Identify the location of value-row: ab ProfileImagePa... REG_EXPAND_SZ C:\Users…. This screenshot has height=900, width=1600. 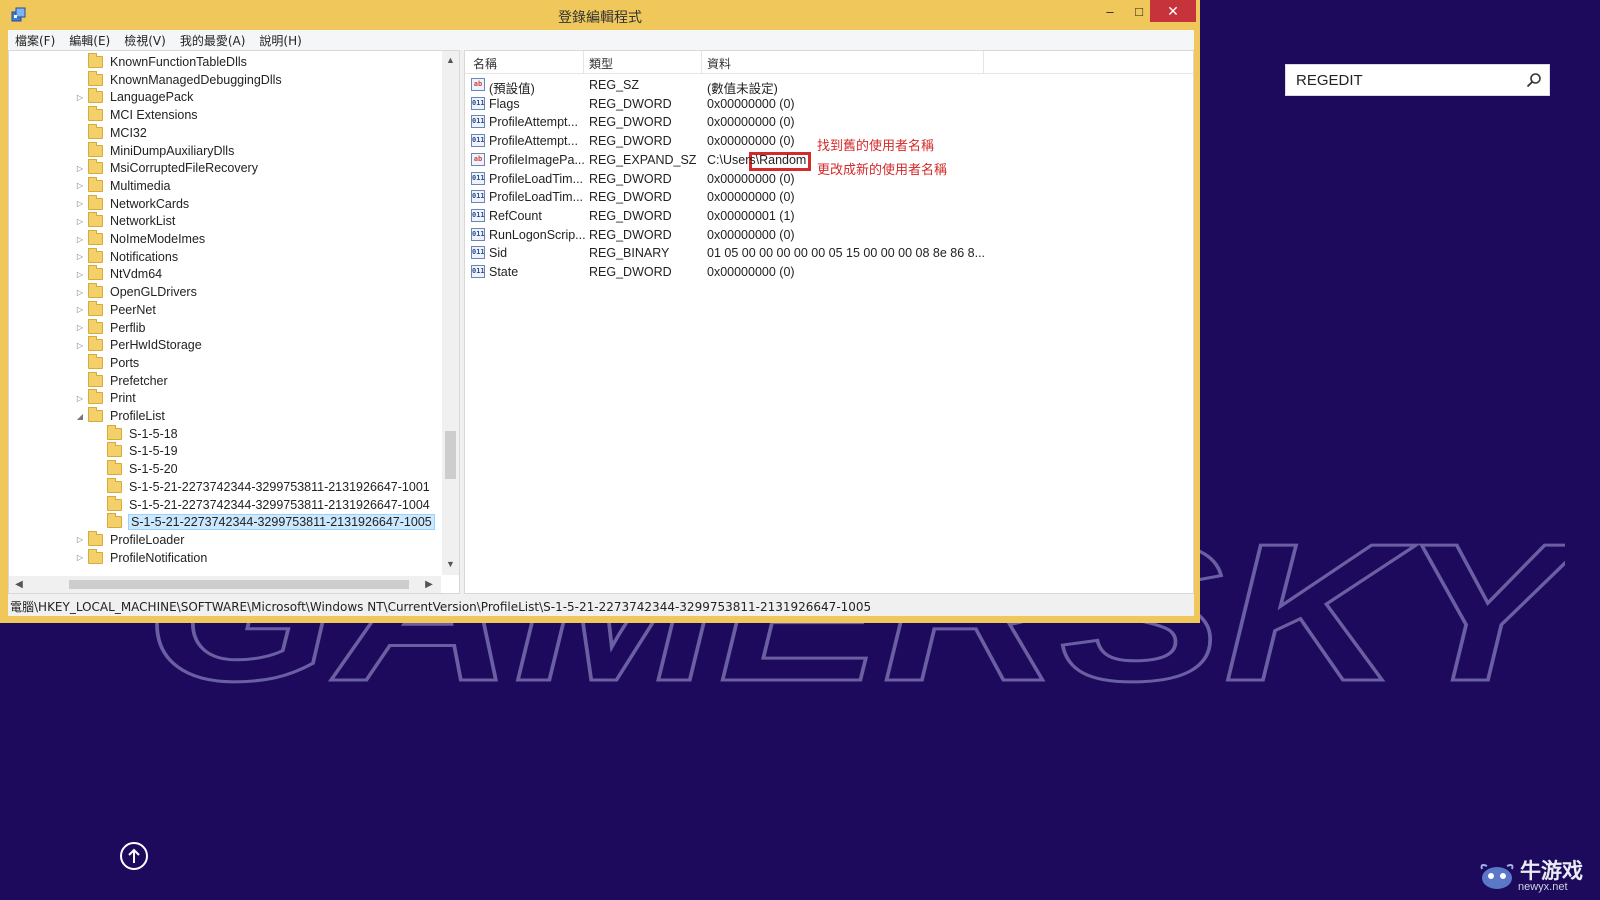
(829, 160).